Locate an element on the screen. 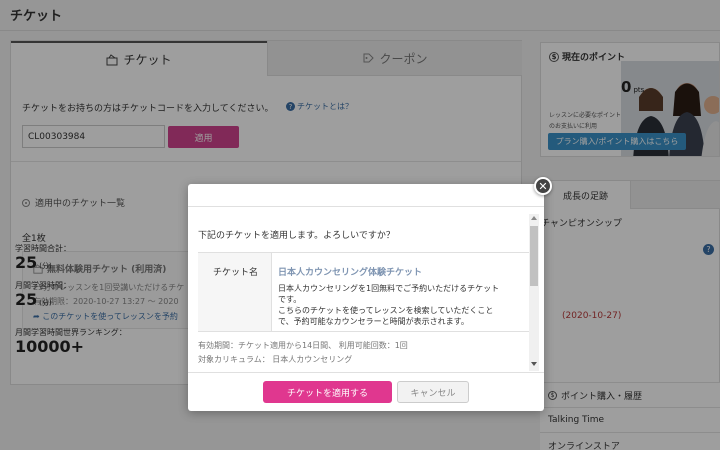 The width and height of the screenshot is (720, 450). scrollbar is located at coordinates (534, 292).